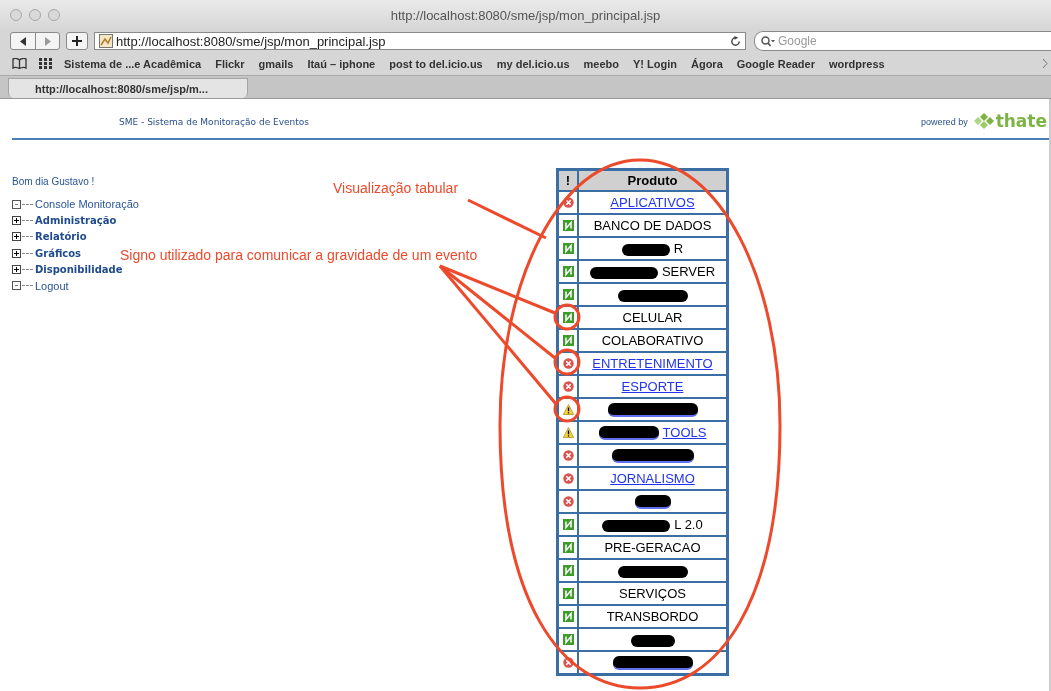 This screenshot has width=1051, height=691. Describe the element at coordinates (652, 271) in the screenshot. I see `product-name: SERVER` at that location.